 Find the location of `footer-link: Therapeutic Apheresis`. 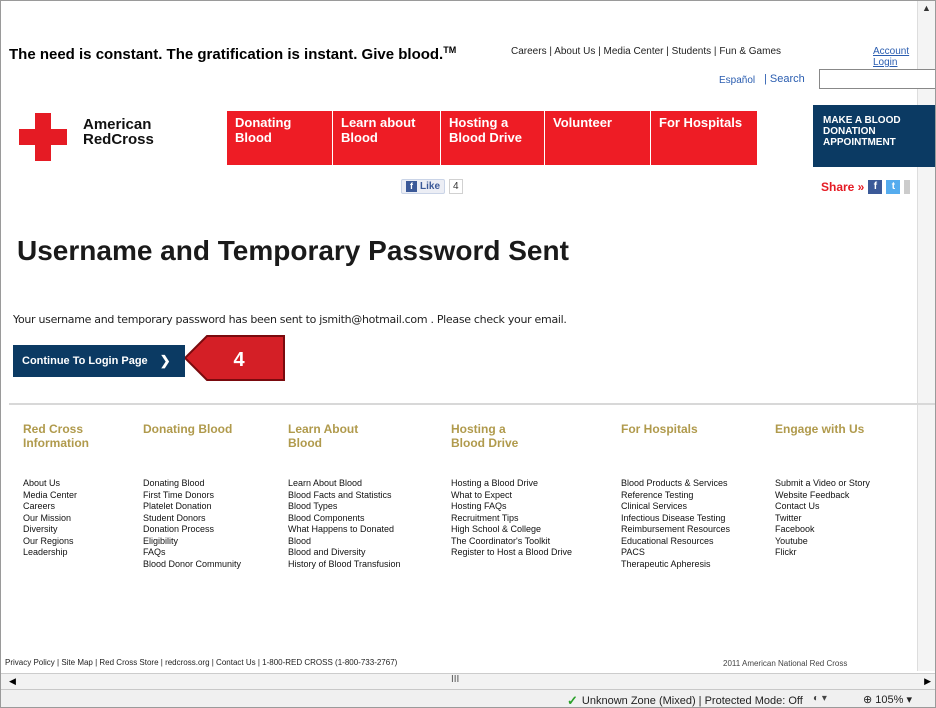

footer-link: Therapeutic Apheresis is located at coordinates (675, 565).